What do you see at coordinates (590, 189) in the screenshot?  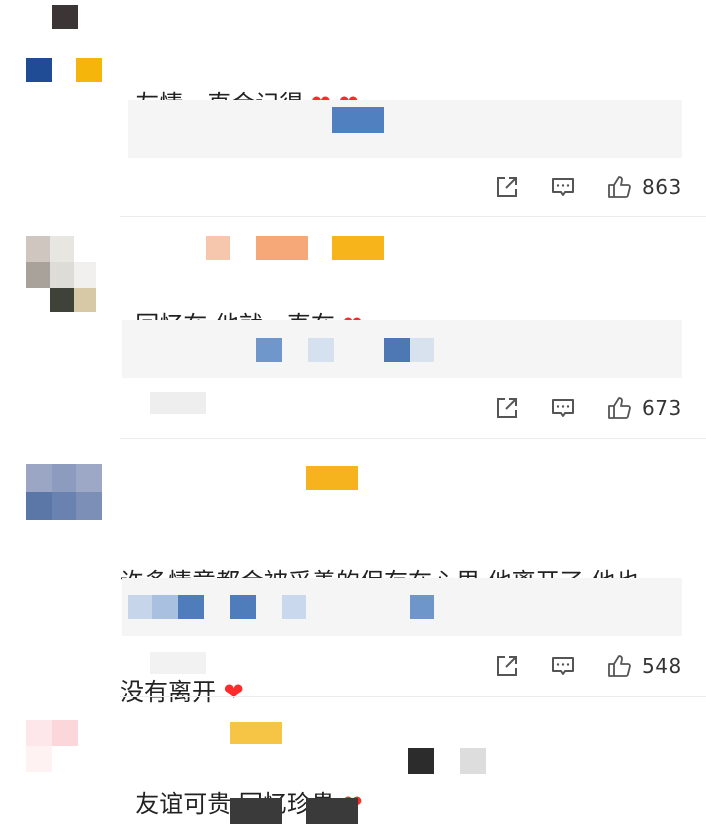 I see `action-bar: 863` at bounding box center [590, 189].